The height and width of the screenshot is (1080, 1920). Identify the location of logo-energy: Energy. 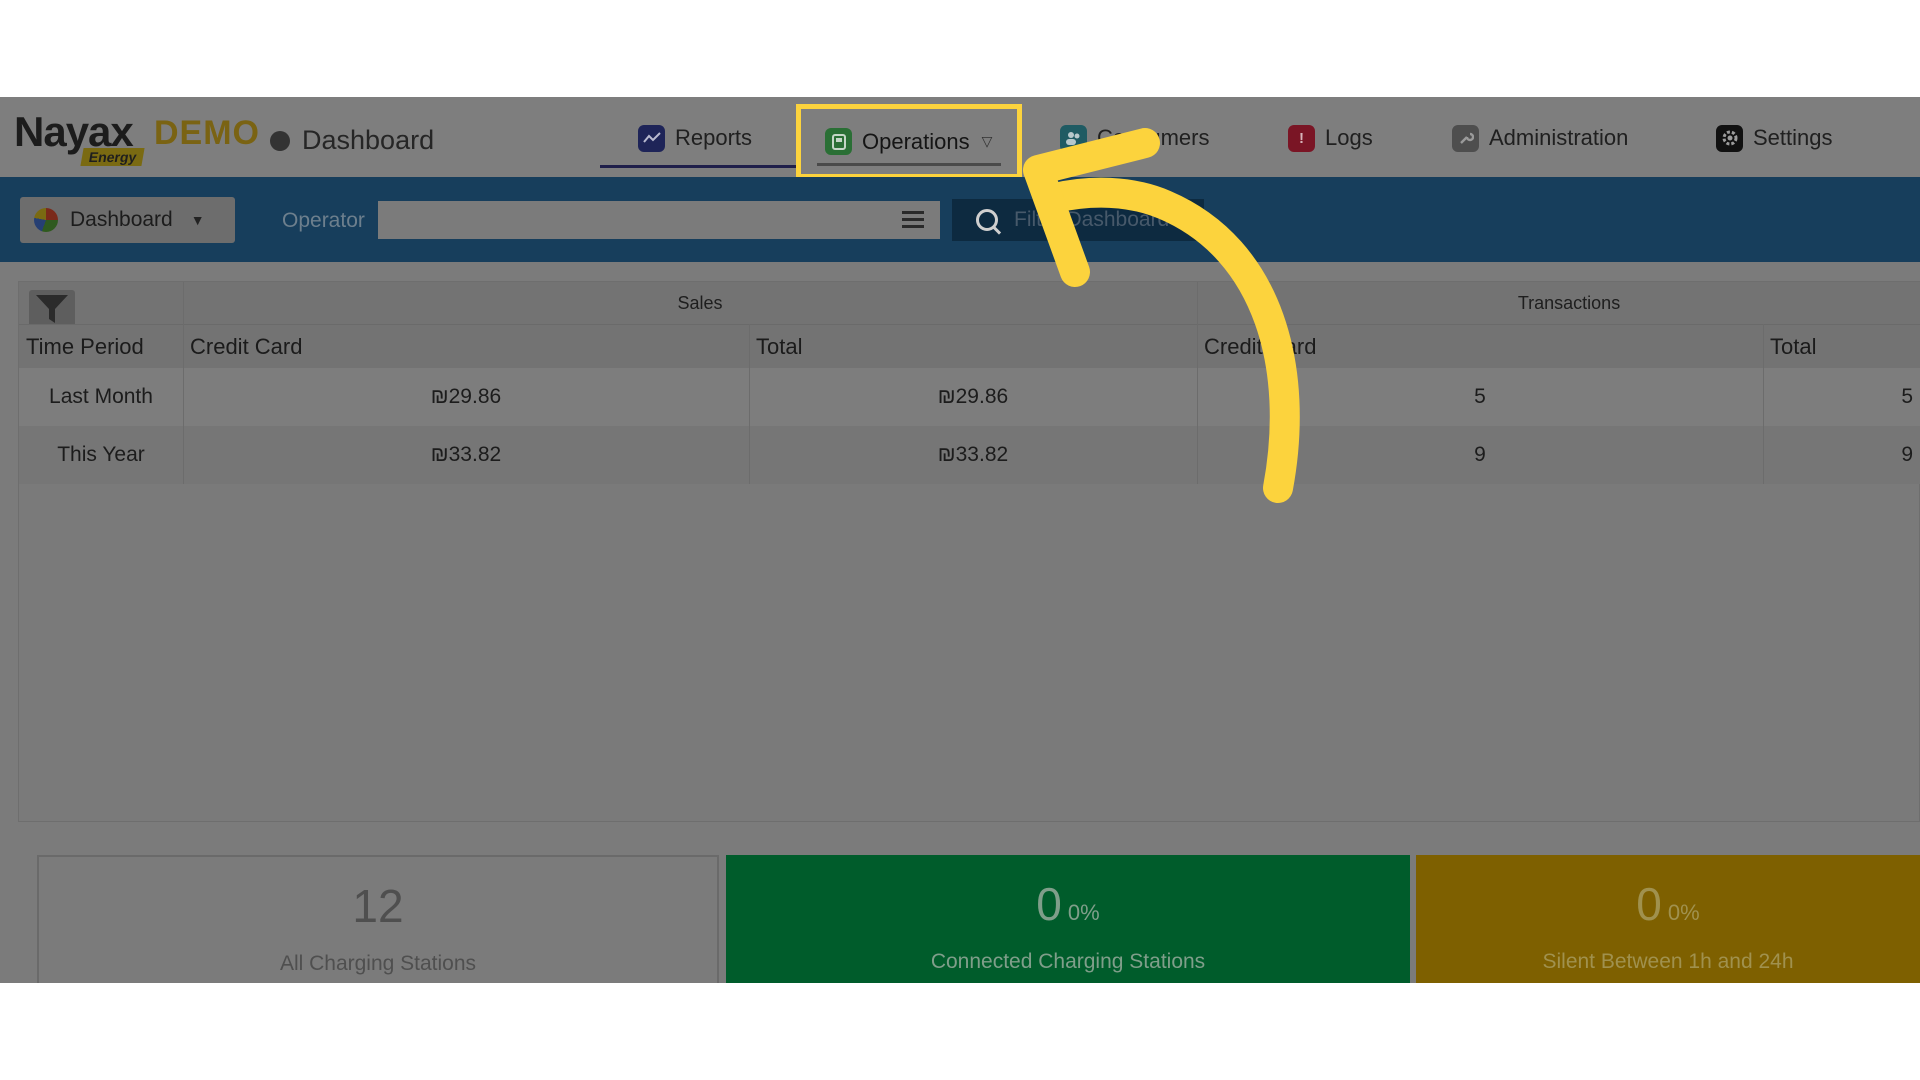
(113, 157).